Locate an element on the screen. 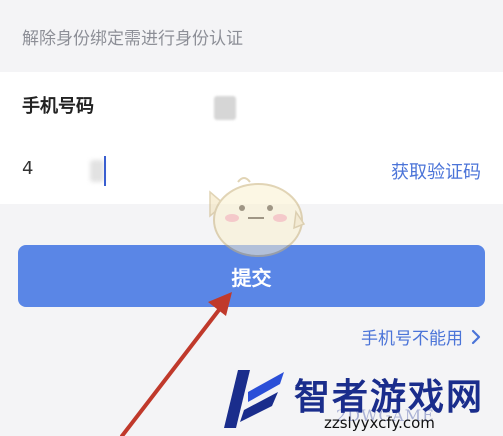 The width and height of the screenshot is (503, 436). watermark-url: zzslyyxcfy.com is located at coordinates (379, 423).